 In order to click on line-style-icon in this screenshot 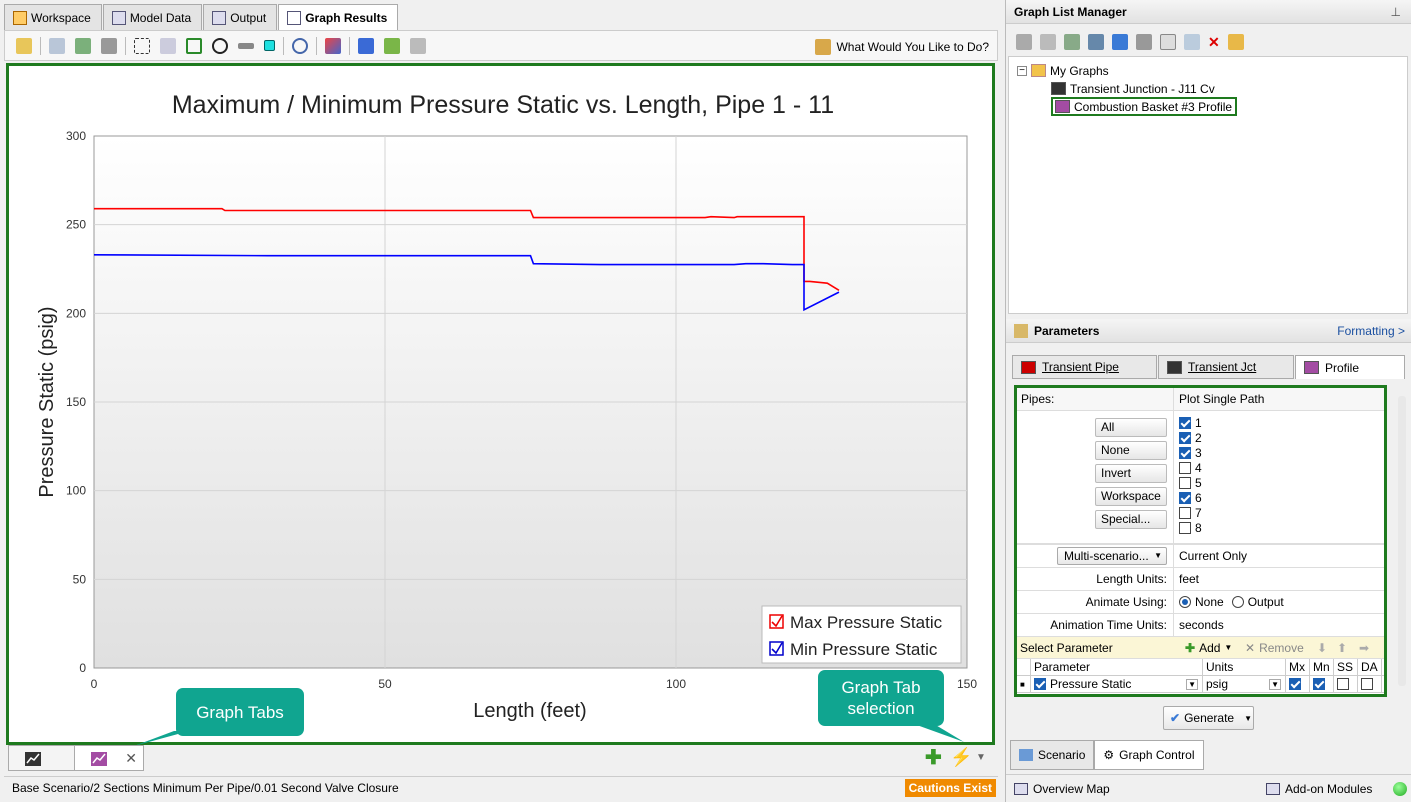, I will do `click(333, 45)`.